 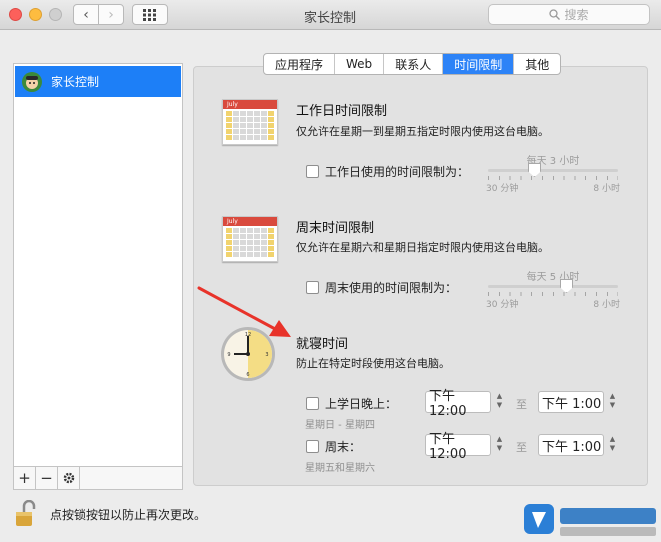 I want to click on weekend-bedtime-row: 周末：, so click(x=333, y=446).